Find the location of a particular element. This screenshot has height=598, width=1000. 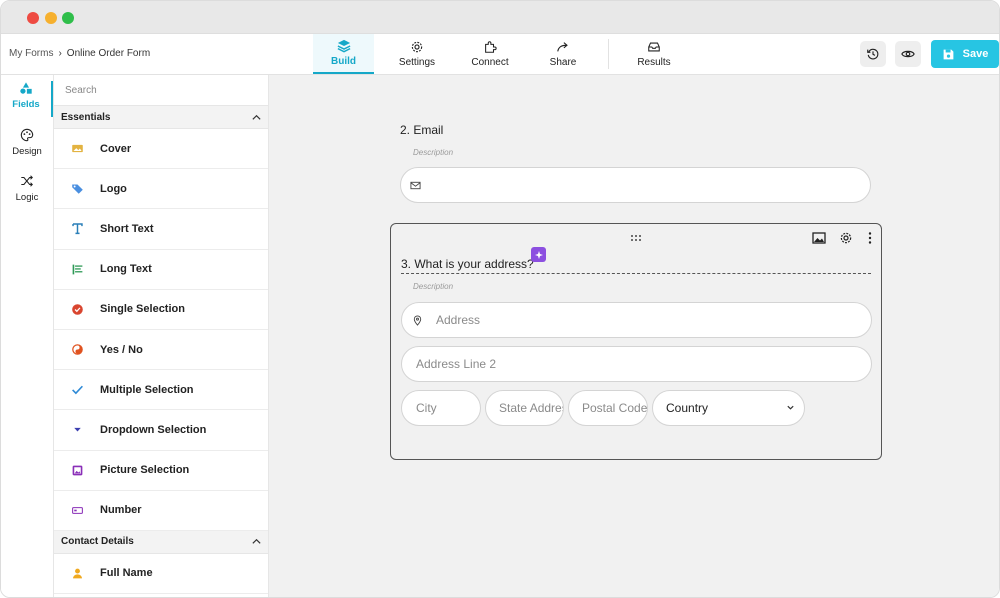

yes-no-icon is located at coordinates (77, 349).